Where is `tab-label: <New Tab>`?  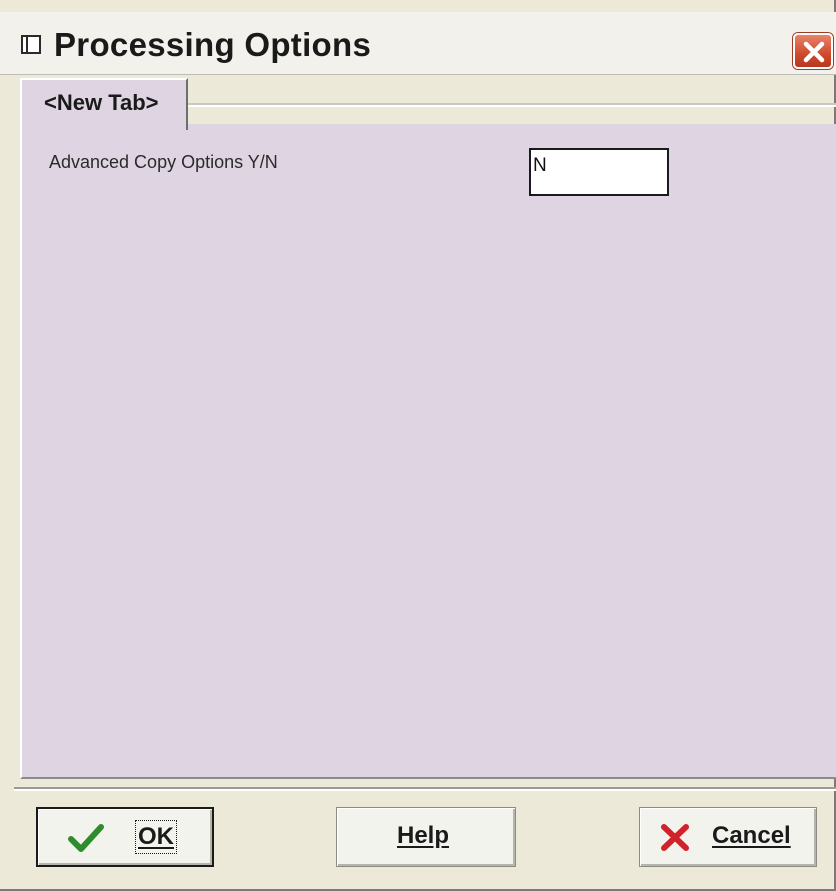
tab-label: <New Tab> is located at coordinates (101, 102).